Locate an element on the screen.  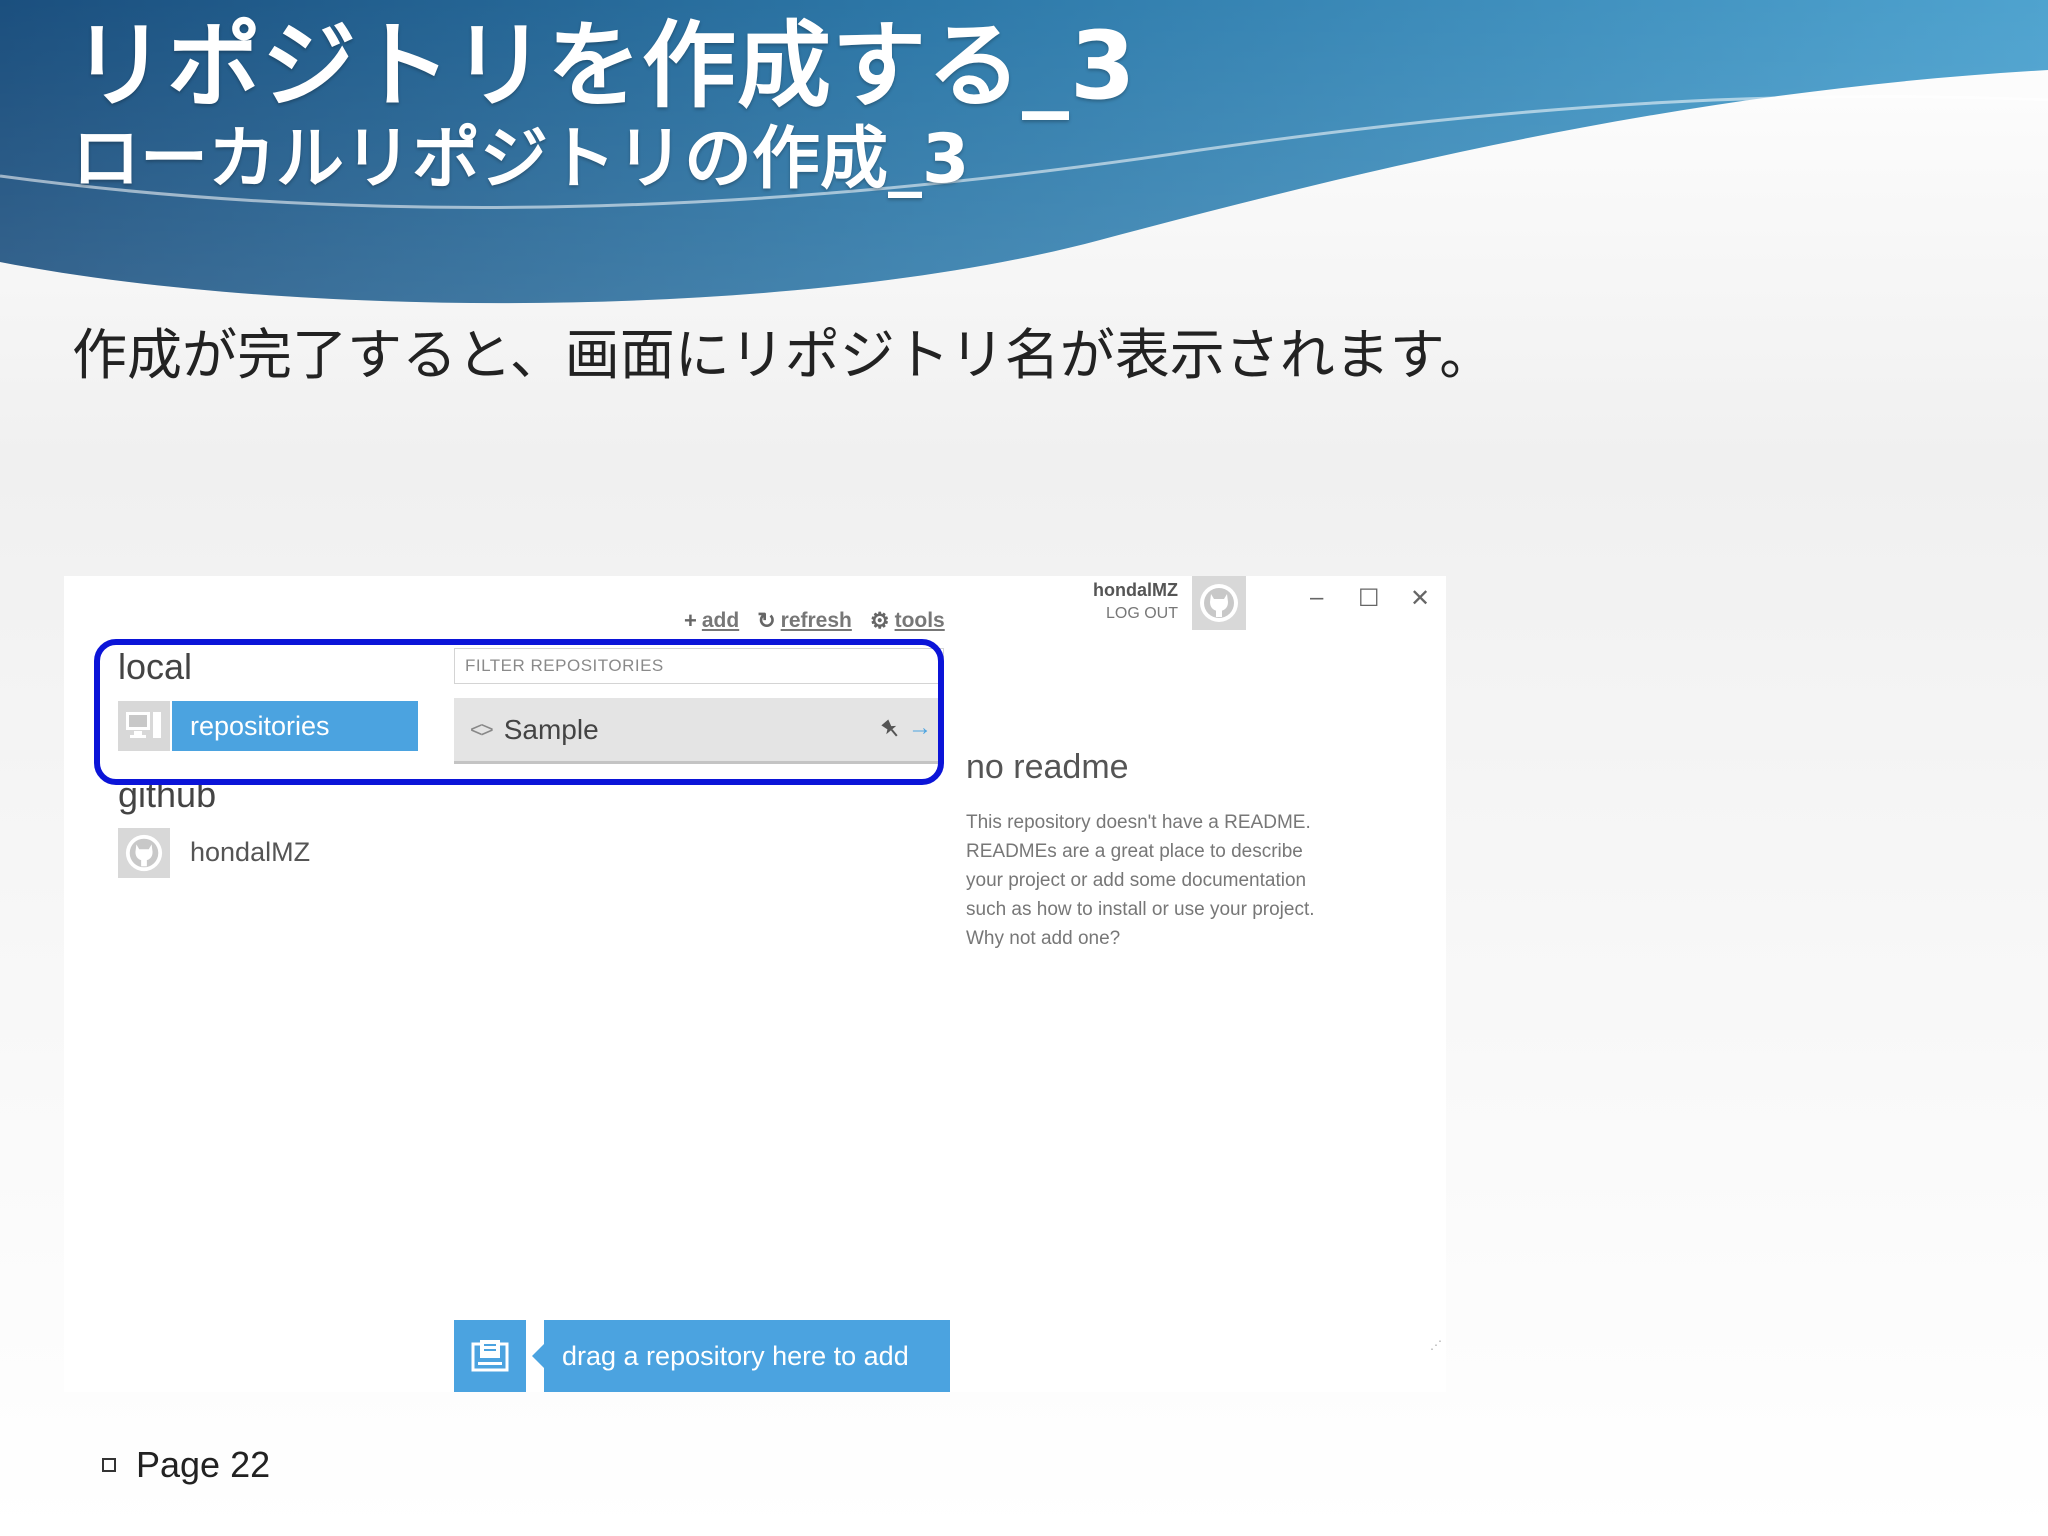
user-block: hondalMZ LOG OUT is located at coordinates (1135, 601).